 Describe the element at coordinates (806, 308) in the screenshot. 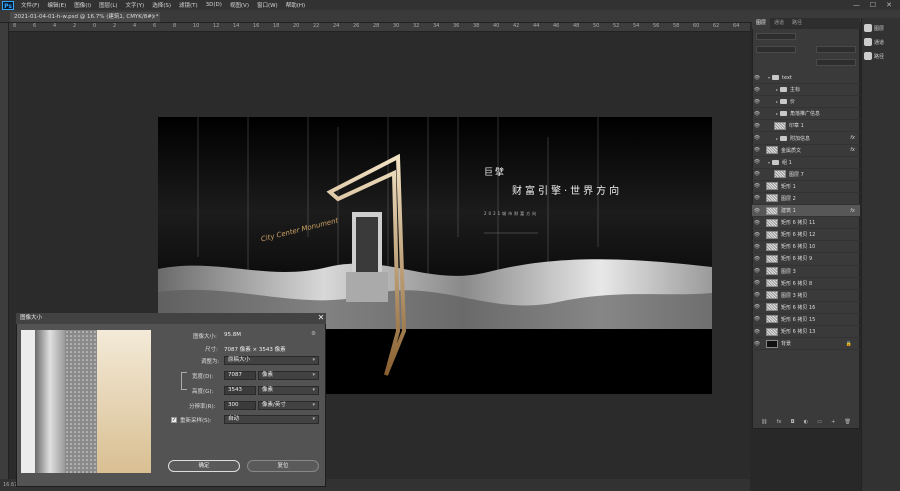

I see `layer-row: 👁 矩形 6 拷贝 16` at that location.